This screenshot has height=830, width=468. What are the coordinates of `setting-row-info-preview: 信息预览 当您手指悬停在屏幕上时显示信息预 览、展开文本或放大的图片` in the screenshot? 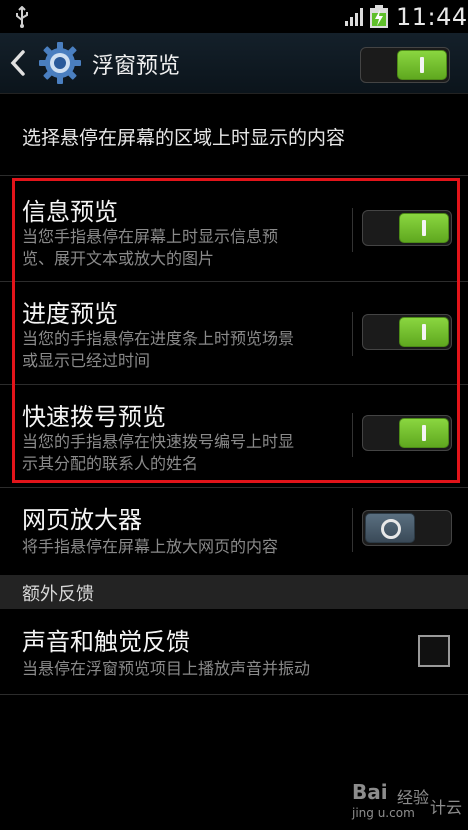 It's located at (234, 230).